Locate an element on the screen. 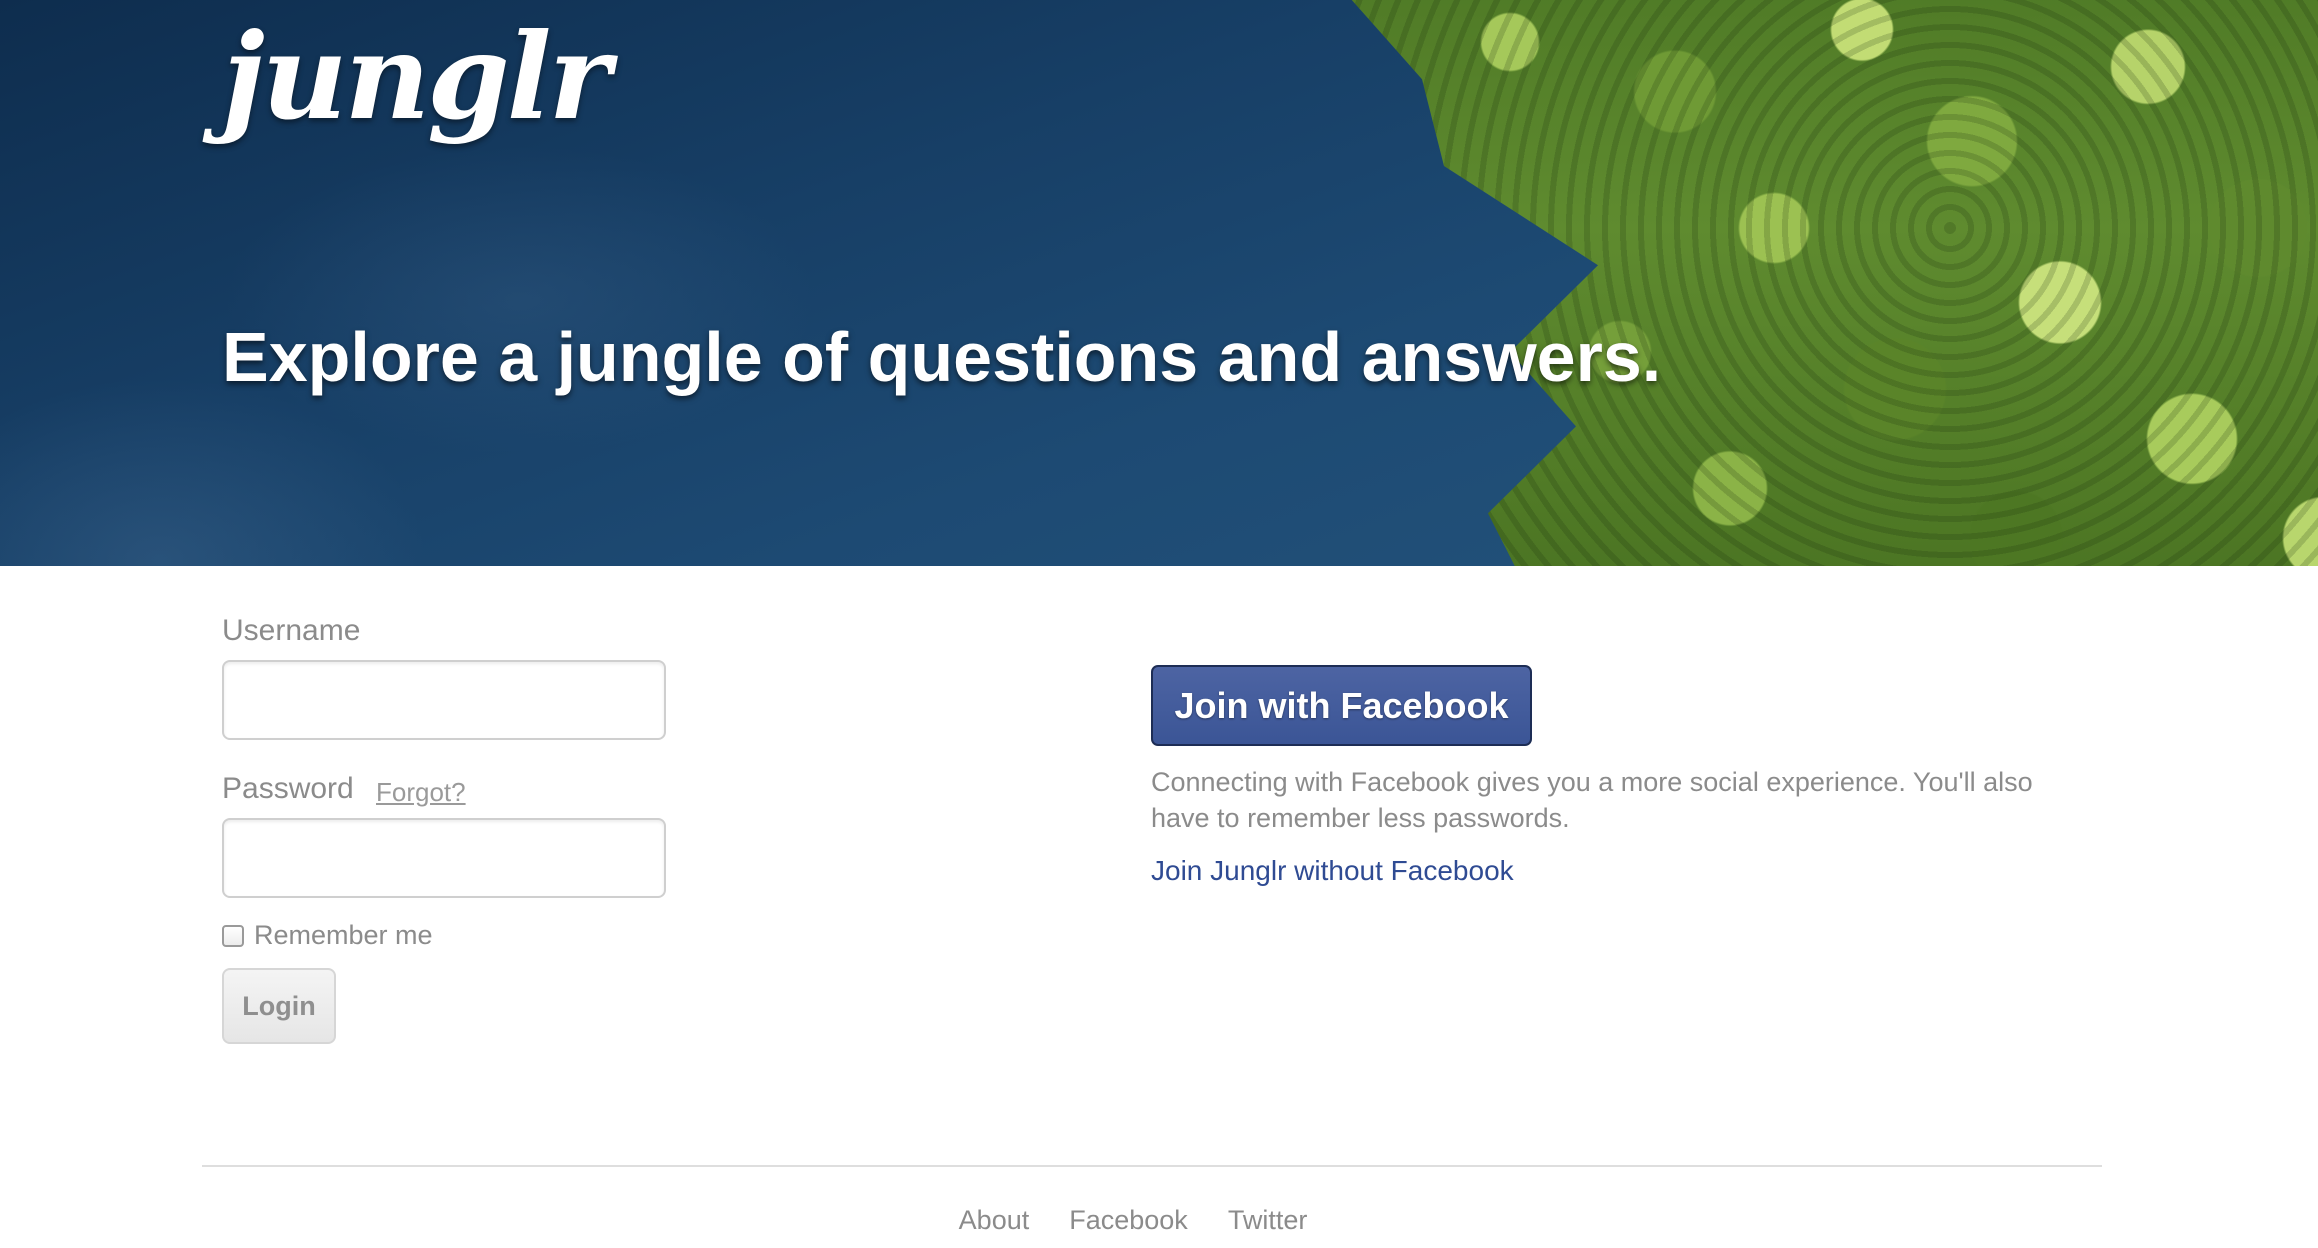  password-input is located at coordinates (444, 858).